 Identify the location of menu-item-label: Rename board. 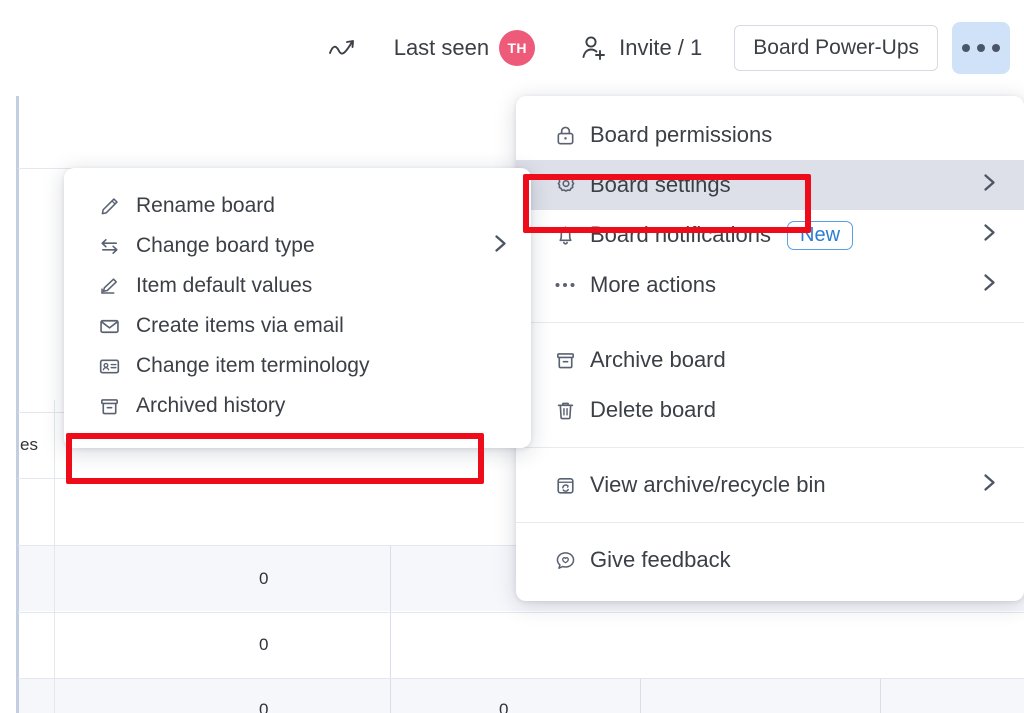
(205, 205).